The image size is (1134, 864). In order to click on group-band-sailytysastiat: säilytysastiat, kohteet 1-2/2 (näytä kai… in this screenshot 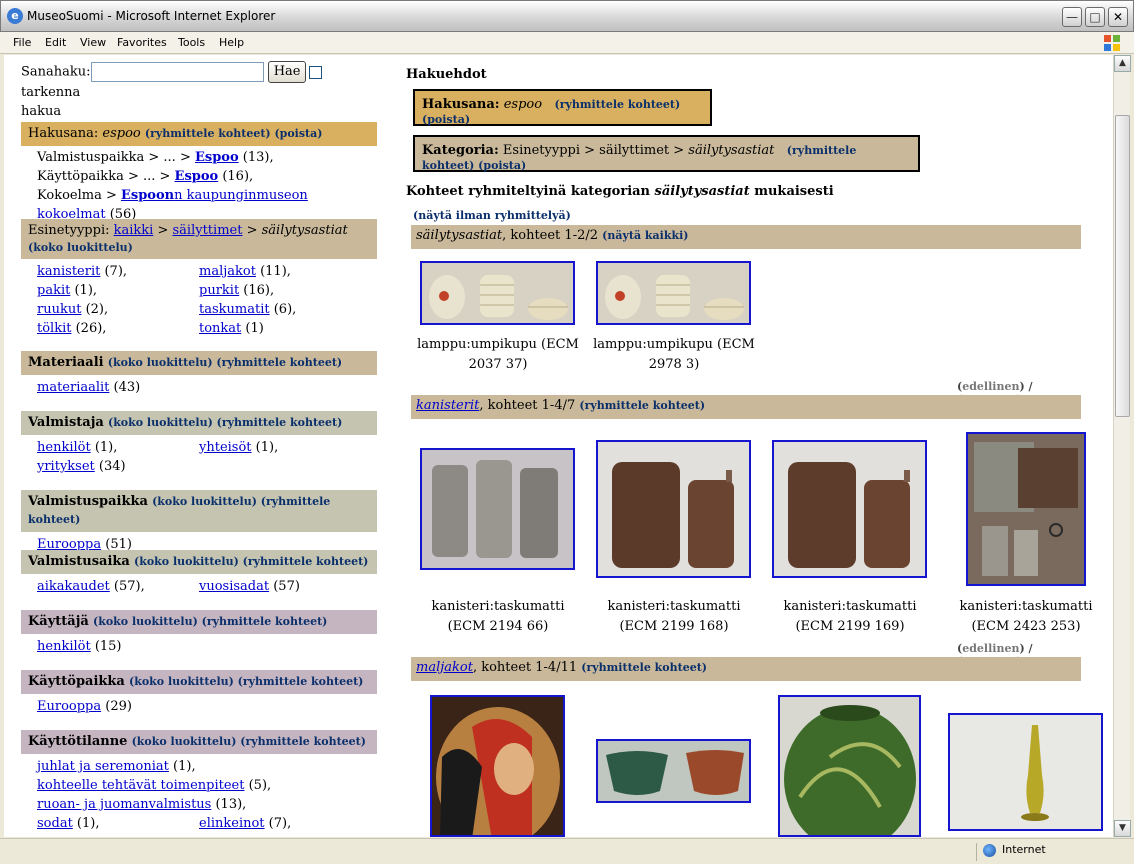, I will do `click(746, 237)`.